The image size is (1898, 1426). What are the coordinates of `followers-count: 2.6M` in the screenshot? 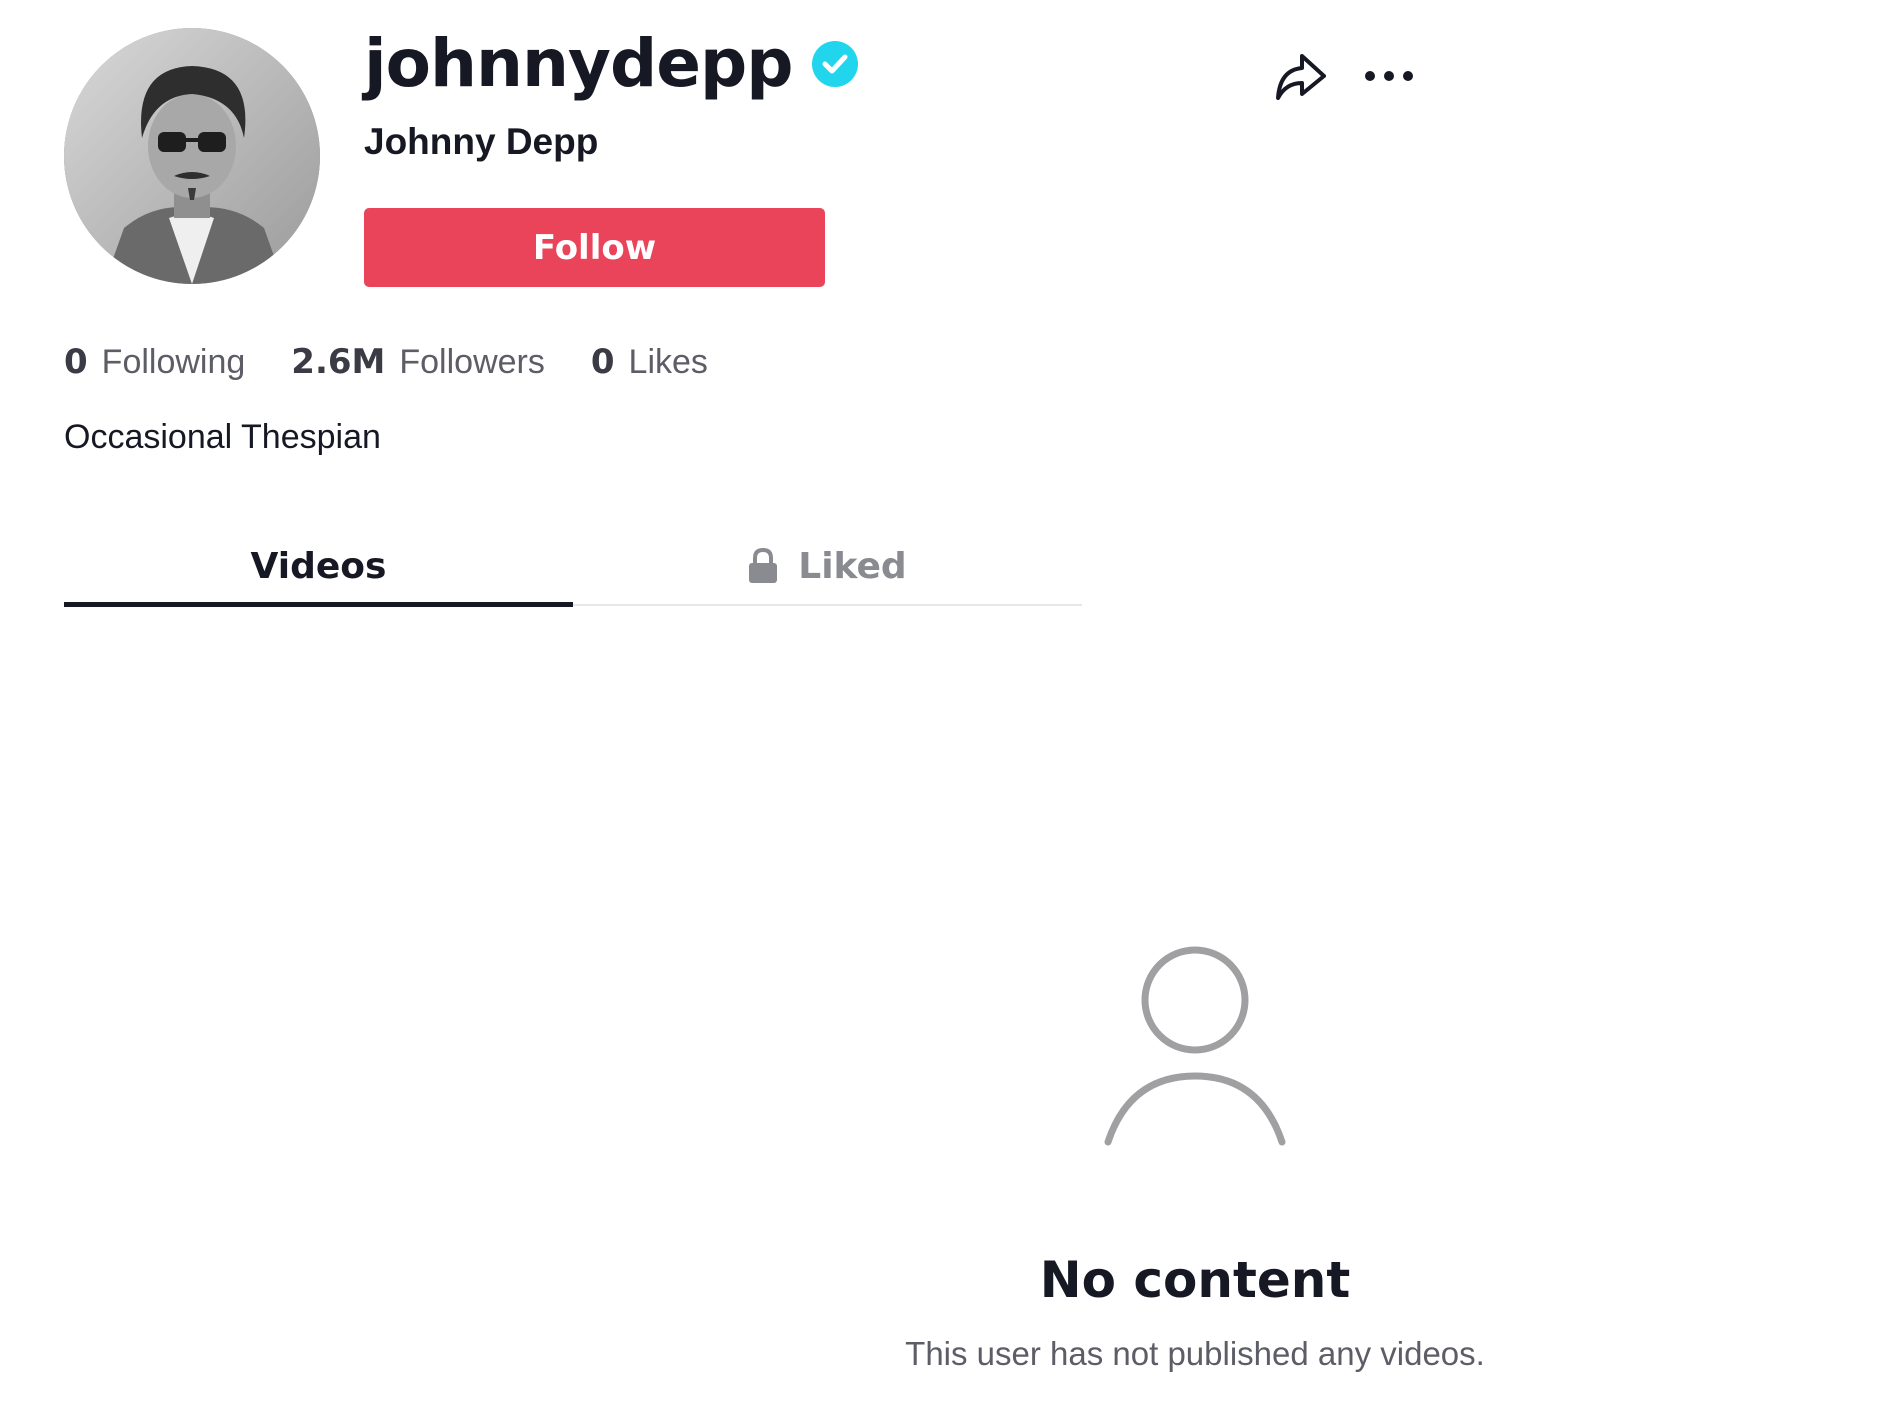 It's located at (338, 362).